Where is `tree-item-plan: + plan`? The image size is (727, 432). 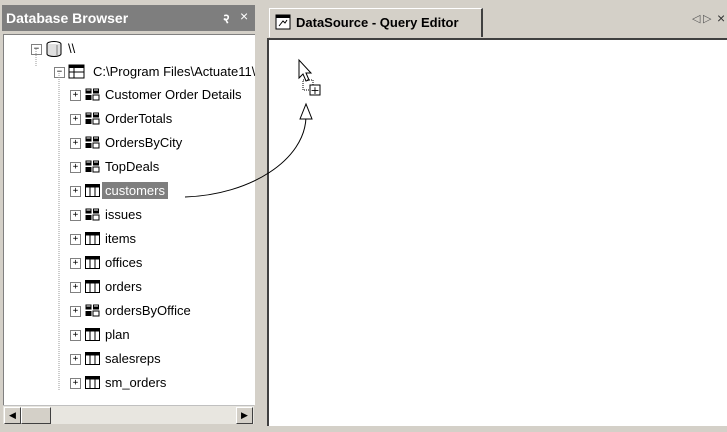 tree-item-plan: + plan is located at coordinates (162, 335).